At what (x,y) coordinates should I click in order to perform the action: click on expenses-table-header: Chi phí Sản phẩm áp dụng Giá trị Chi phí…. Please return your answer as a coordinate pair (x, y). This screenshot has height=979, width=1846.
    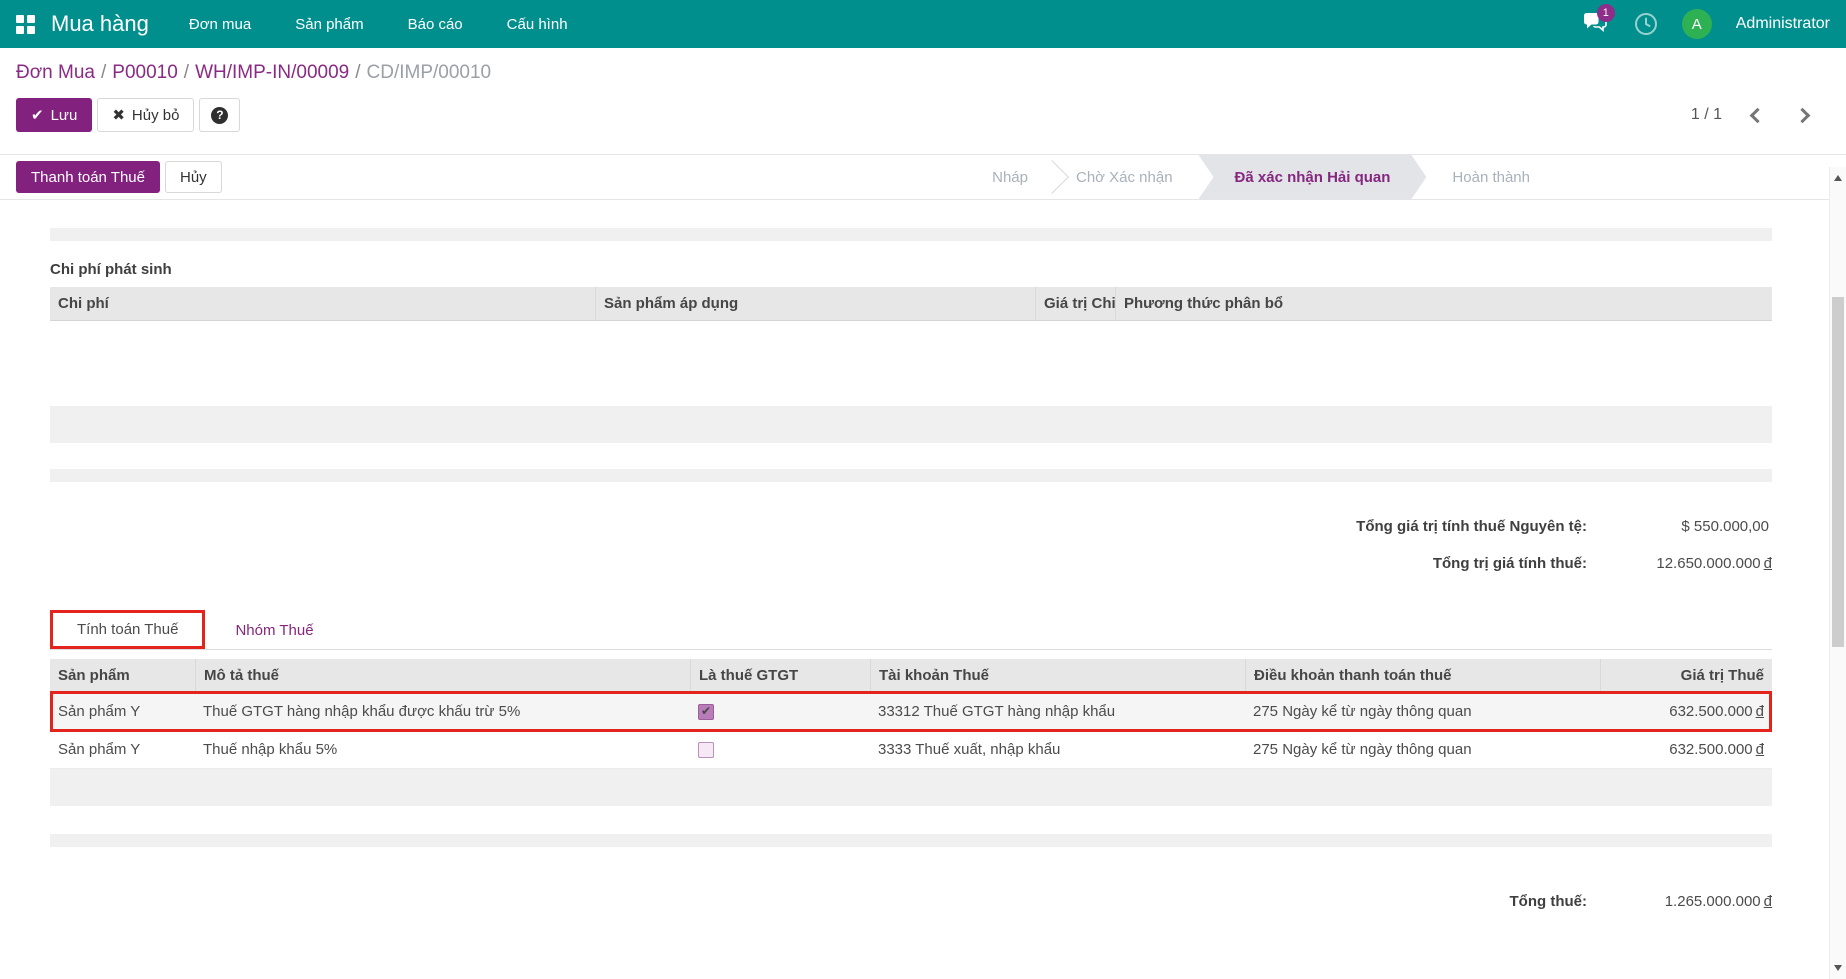
    Looking at the image, I should click on (911, 304).